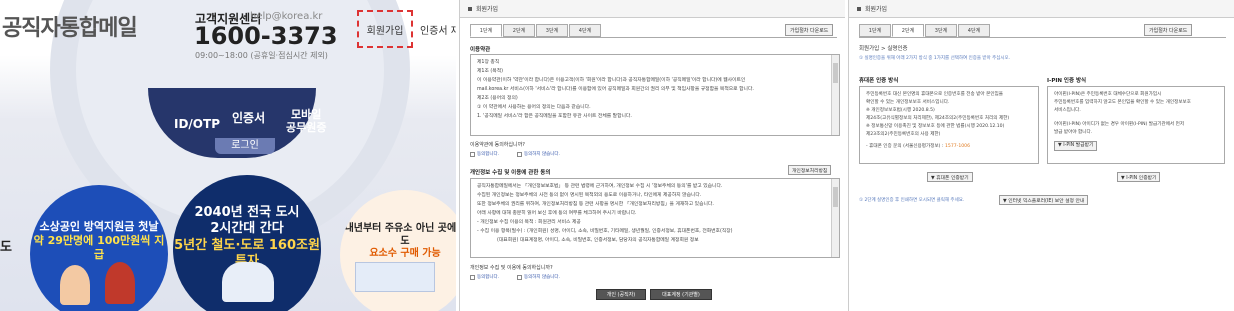 The image size is (1234, 311). Describe the element at coordinates (1076, 146) in the screenshot. I see `ipin-issue-button: ▼ I-PIN 발급받기` at that location.